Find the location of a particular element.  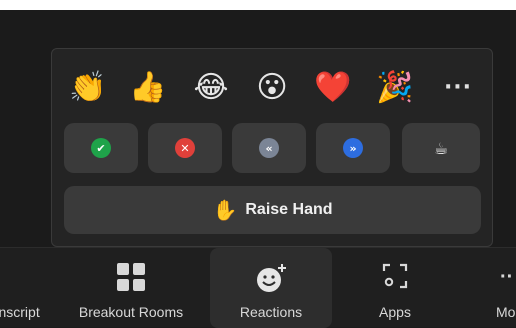

cross-icon: ✕ is located at coordinates (185, 148).